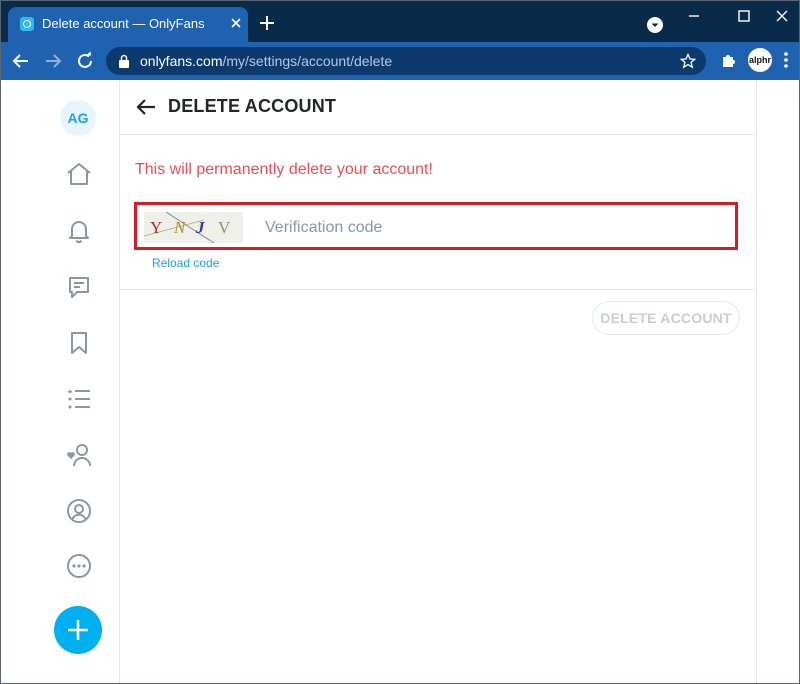 This screenshot has height=684, width=800. What do you see at coordinates (485, 228) in the screenshot?
I see `verification-code-input` at bounding box center [485, 228].